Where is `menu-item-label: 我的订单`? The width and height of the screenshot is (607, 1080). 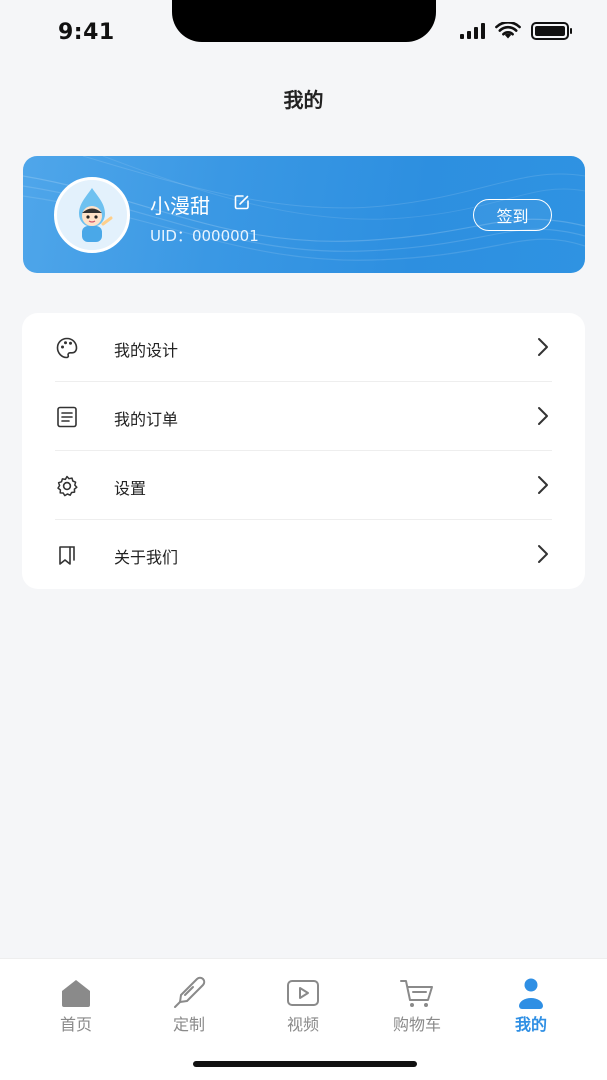 menu-item-label: 我的订单 is located at coordinates (146, 419).